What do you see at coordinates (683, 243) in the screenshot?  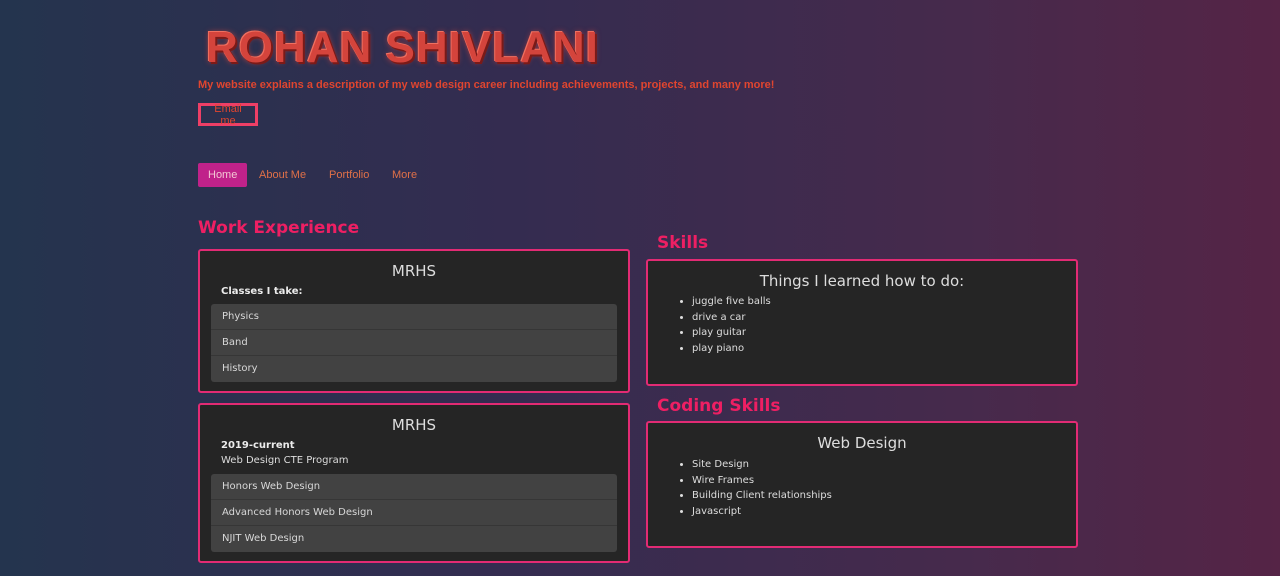 I see `skills-heading: Skills` at bounding box center [683, 243].